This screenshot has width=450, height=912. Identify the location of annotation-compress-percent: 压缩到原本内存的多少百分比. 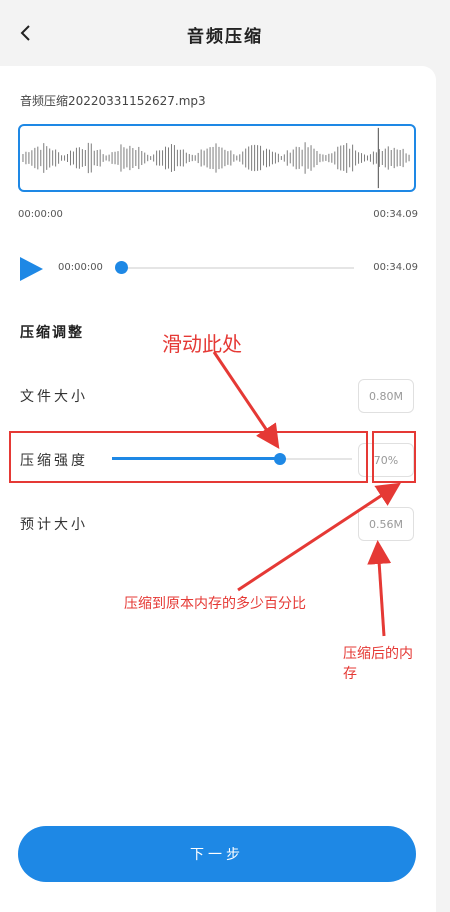
(215, 604).